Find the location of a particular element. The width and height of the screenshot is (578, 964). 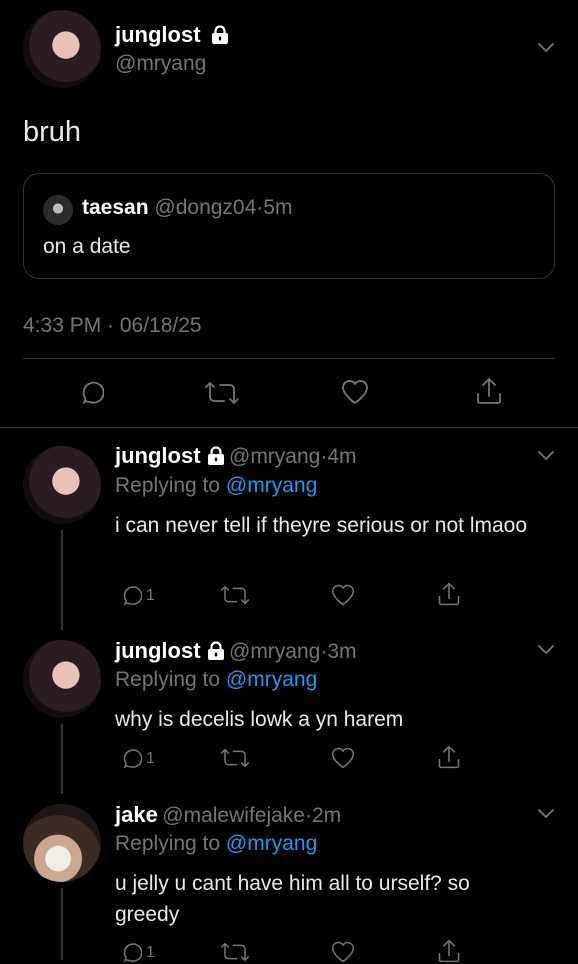

author-handle: @malewifejake is located at coordinates (233, 815).